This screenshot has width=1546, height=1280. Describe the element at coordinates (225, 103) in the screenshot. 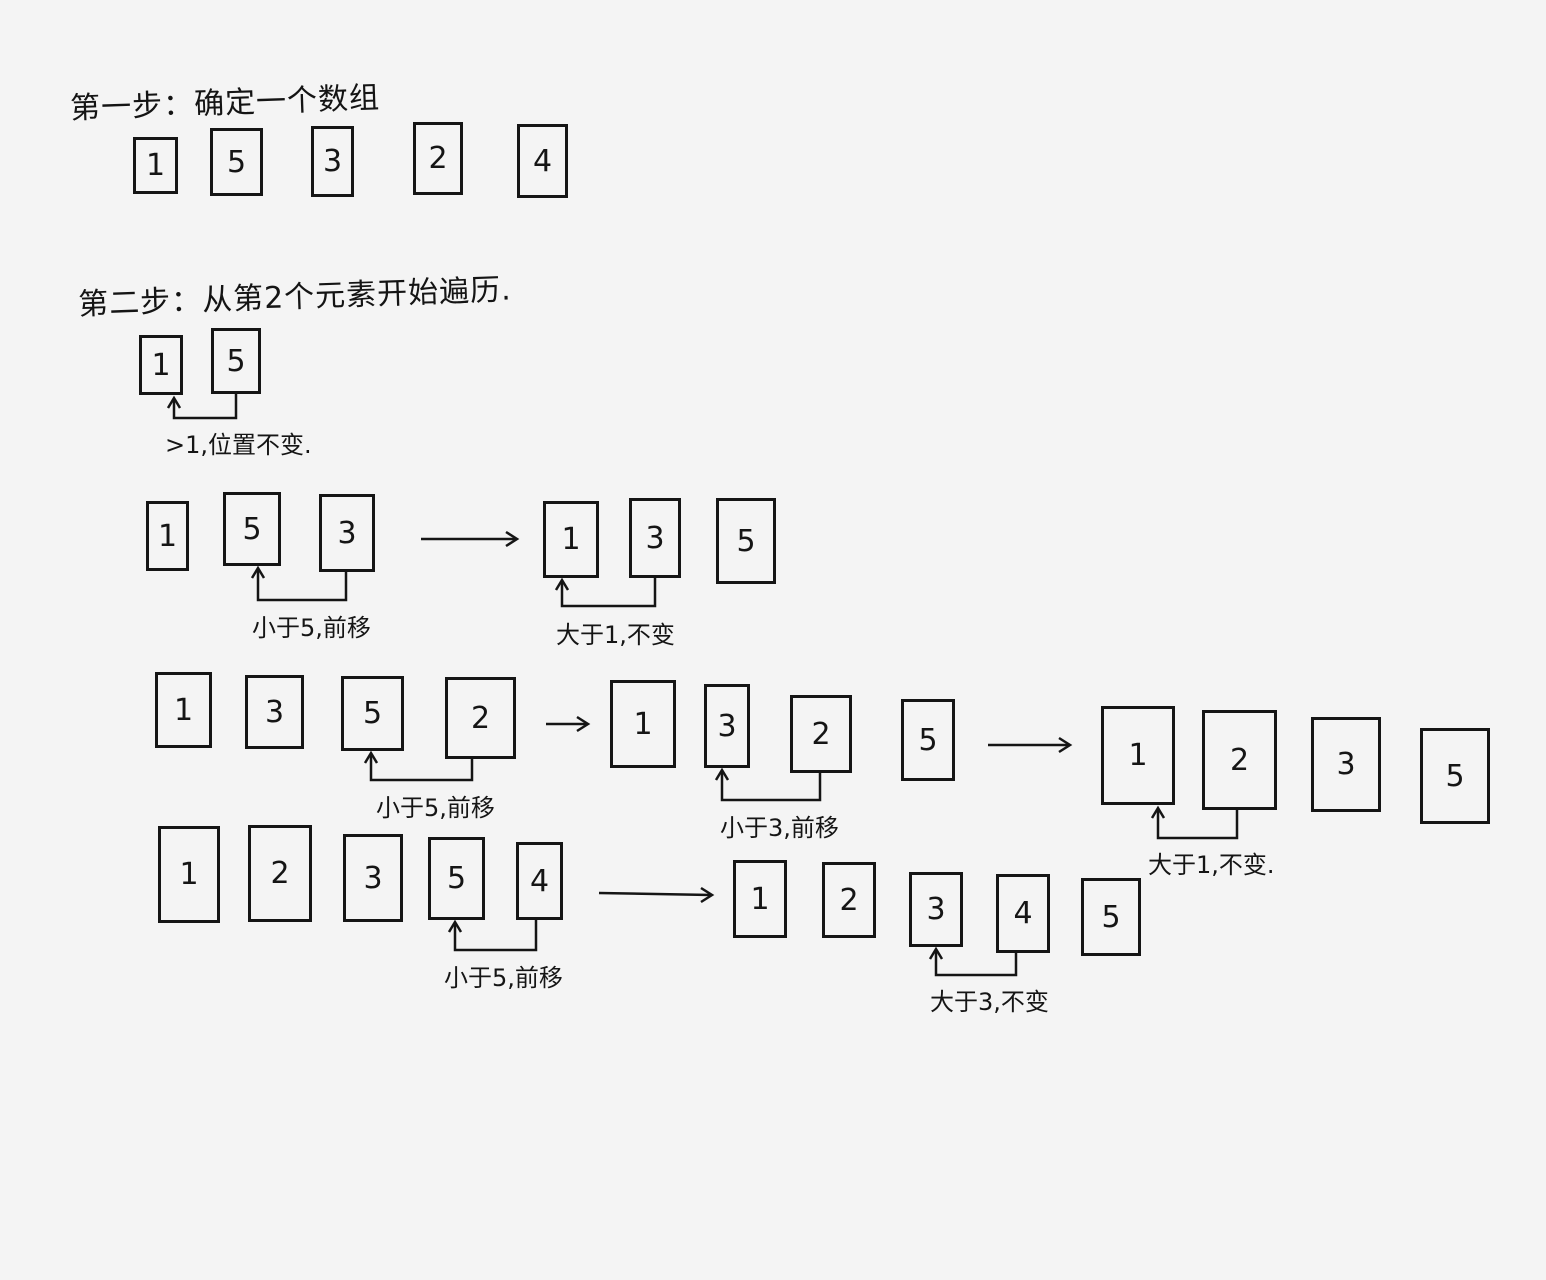

I see `step1-title: 第一步：确定一个数组` at that location.